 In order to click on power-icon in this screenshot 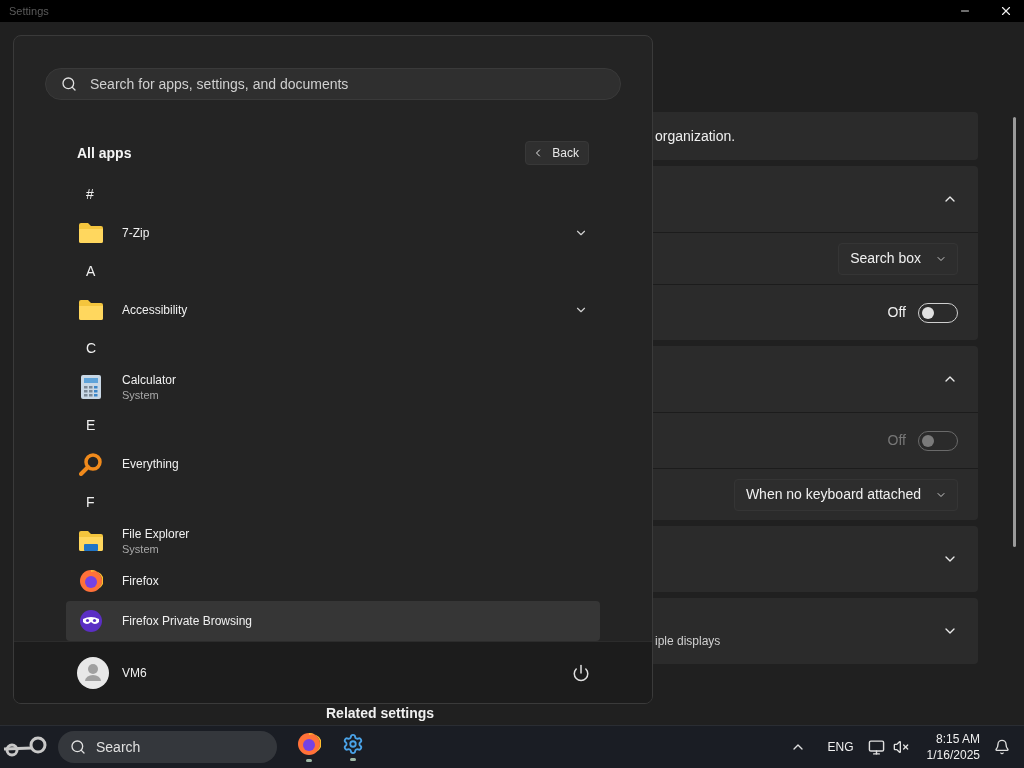, I will do `click(581, 672)`.